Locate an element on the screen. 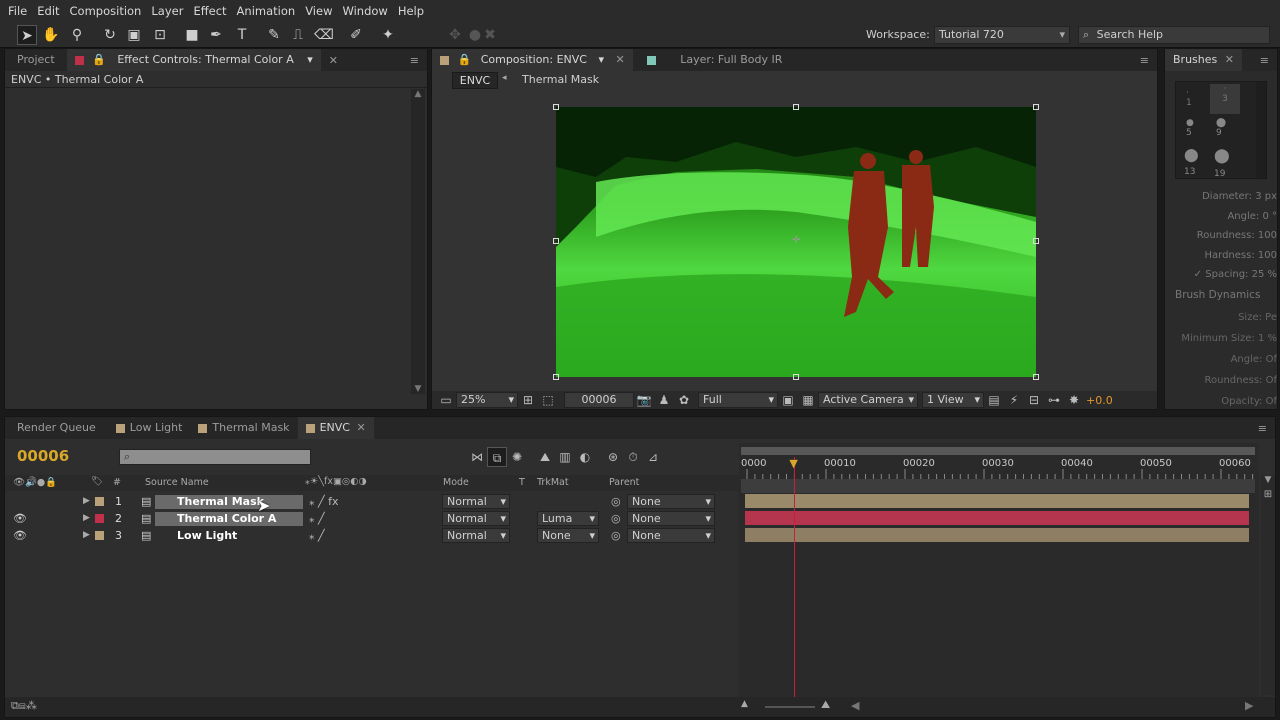 The height and width of the screenshot is (720, 1280). frame-blending-icon: ▥ is located at coordinates (565, 457).